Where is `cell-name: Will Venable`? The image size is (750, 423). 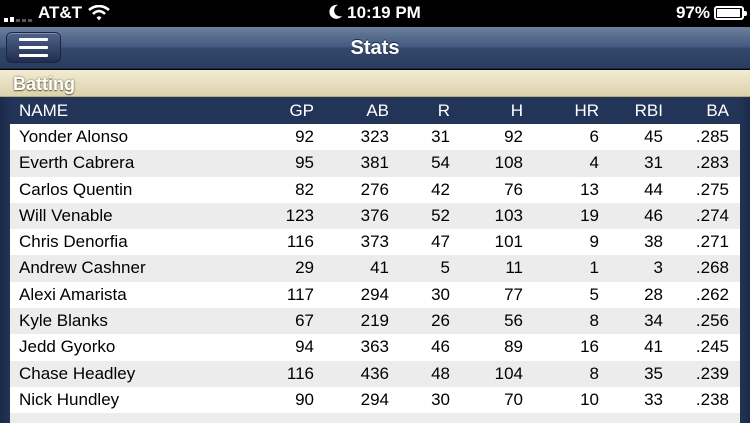 cell-name: Will Venable is located at coordinates (66, 215).